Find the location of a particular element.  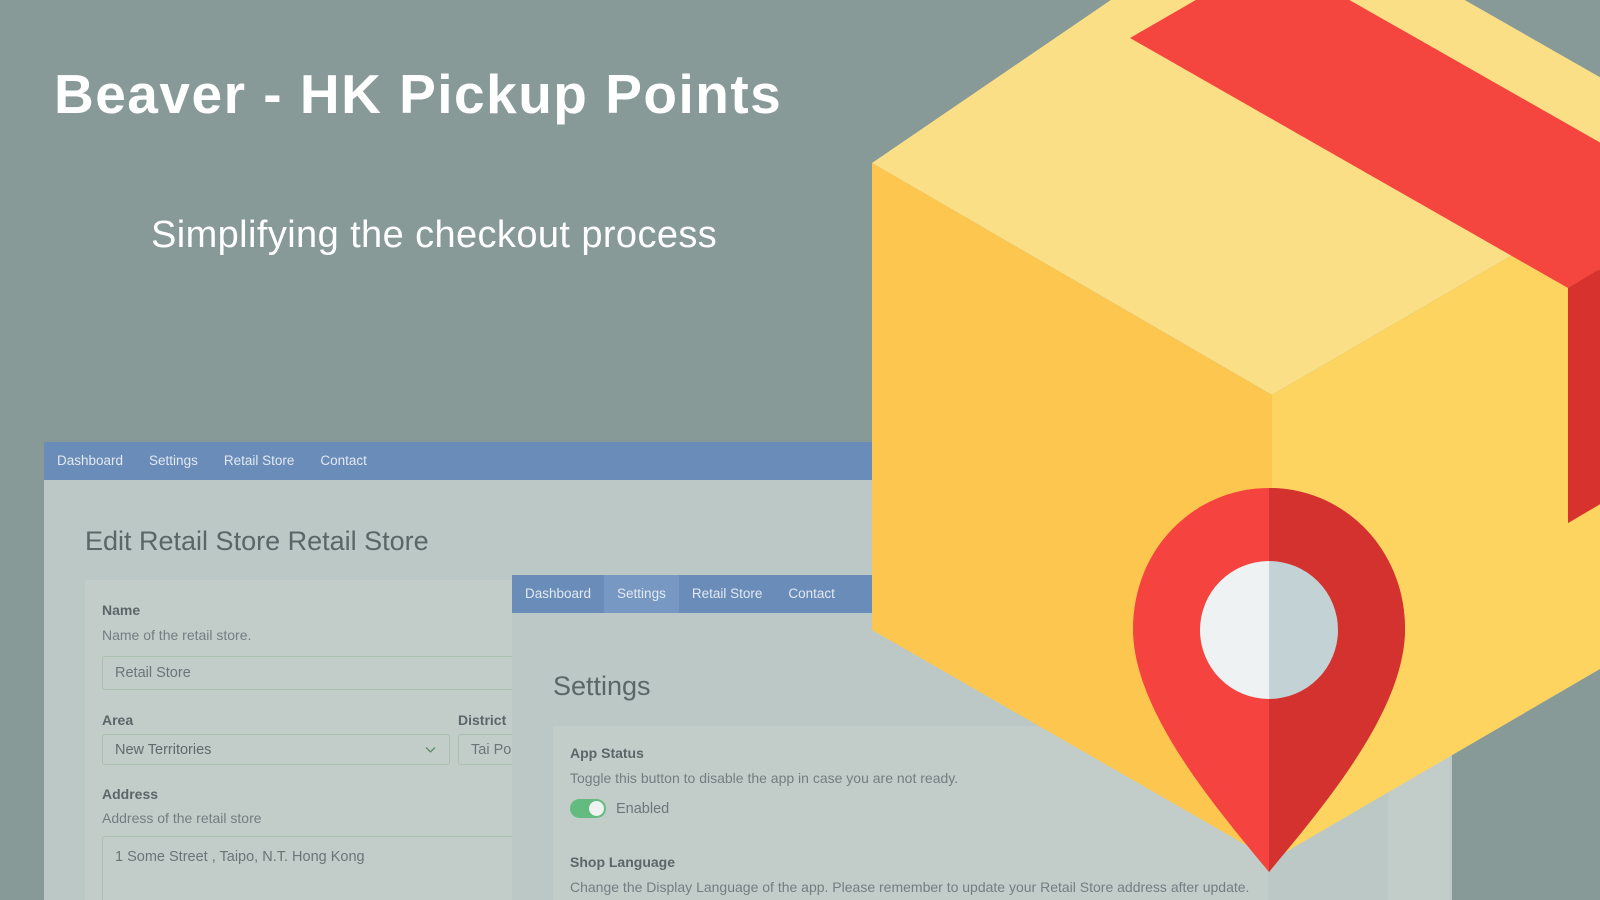

back-window-navbar: Dashboard Settings Retail Store Contact is located at coordinates (544, 461).